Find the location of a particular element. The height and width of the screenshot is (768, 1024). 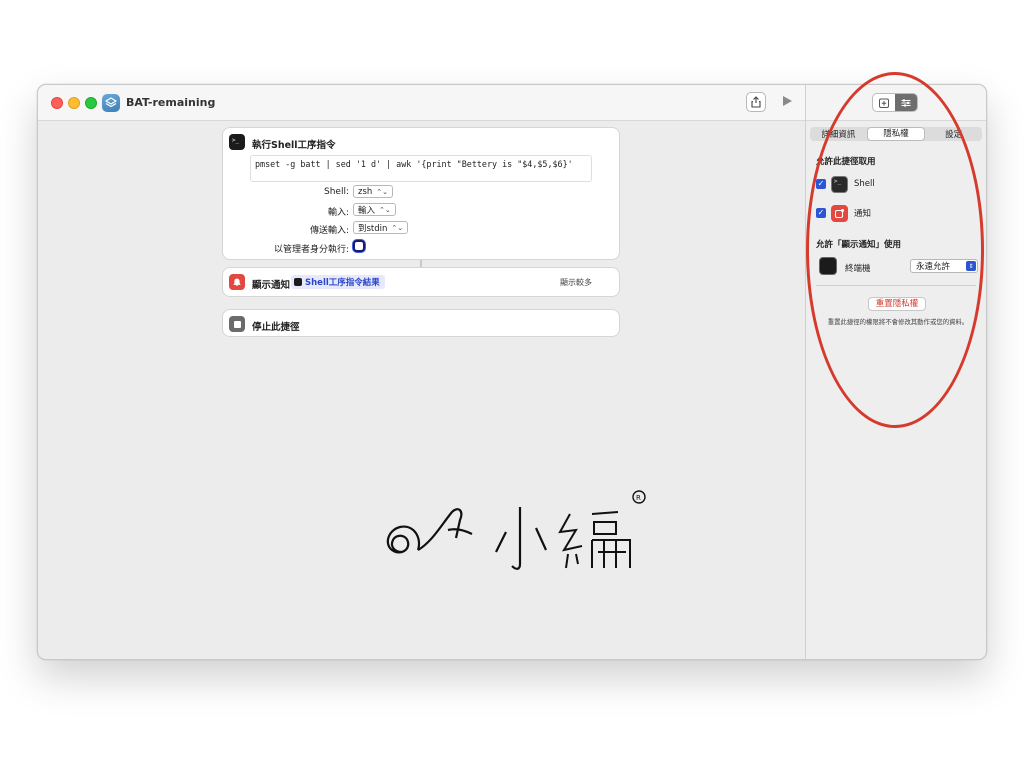

action-title: 執行Shell工序指令 is located at coordinates (294, 145).